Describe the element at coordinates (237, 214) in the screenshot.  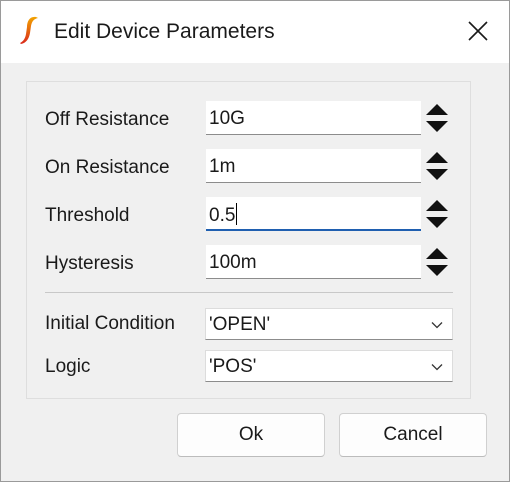
I see `text-caret` at that location.